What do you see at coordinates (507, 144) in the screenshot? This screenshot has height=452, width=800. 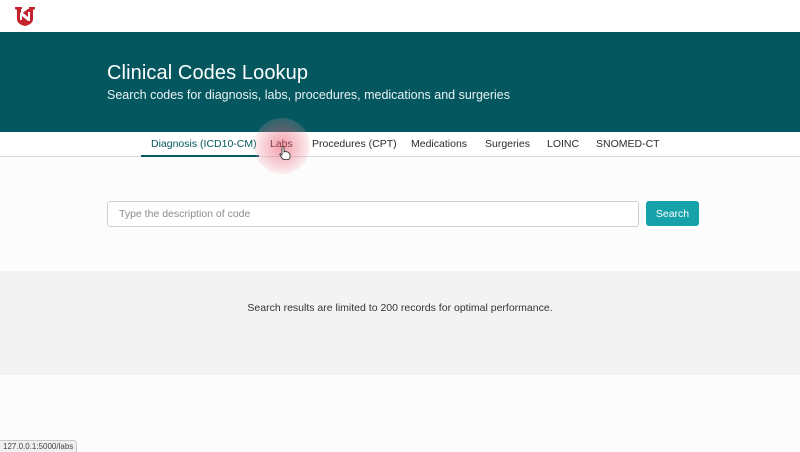 I see `tab-surgeries: Surgeries` at bounding box center [507, 144].